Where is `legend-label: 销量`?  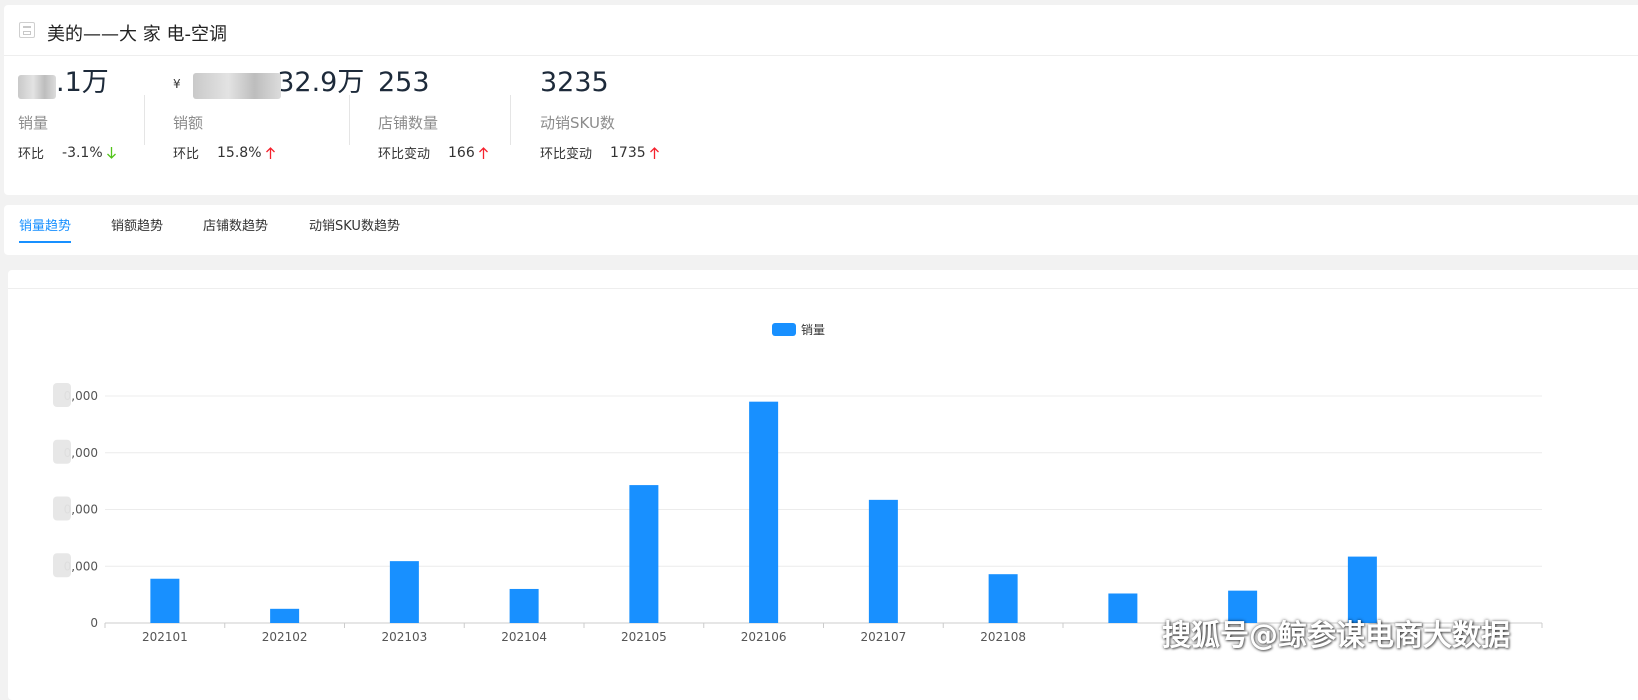 legend-label: 销量 is located at coordinates (813, 330).